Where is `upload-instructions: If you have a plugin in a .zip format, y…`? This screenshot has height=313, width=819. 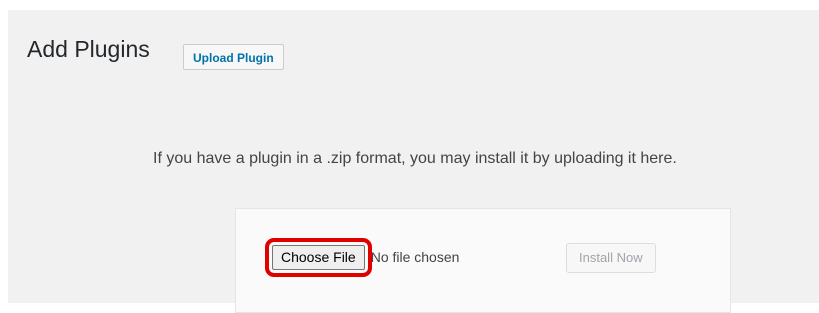 upload-instructions: If you have a plugin in a .zip format, y… is located at coordinates (415, 158).